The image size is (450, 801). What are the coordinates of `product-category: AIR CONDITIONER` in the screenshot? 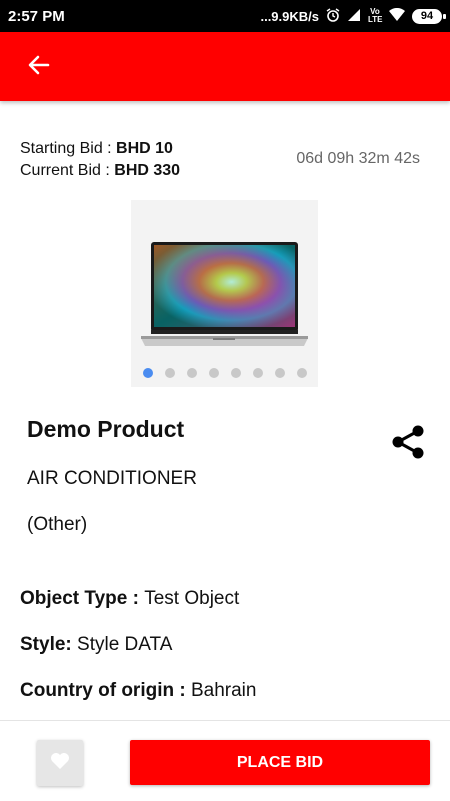 It's located at (112, 478).